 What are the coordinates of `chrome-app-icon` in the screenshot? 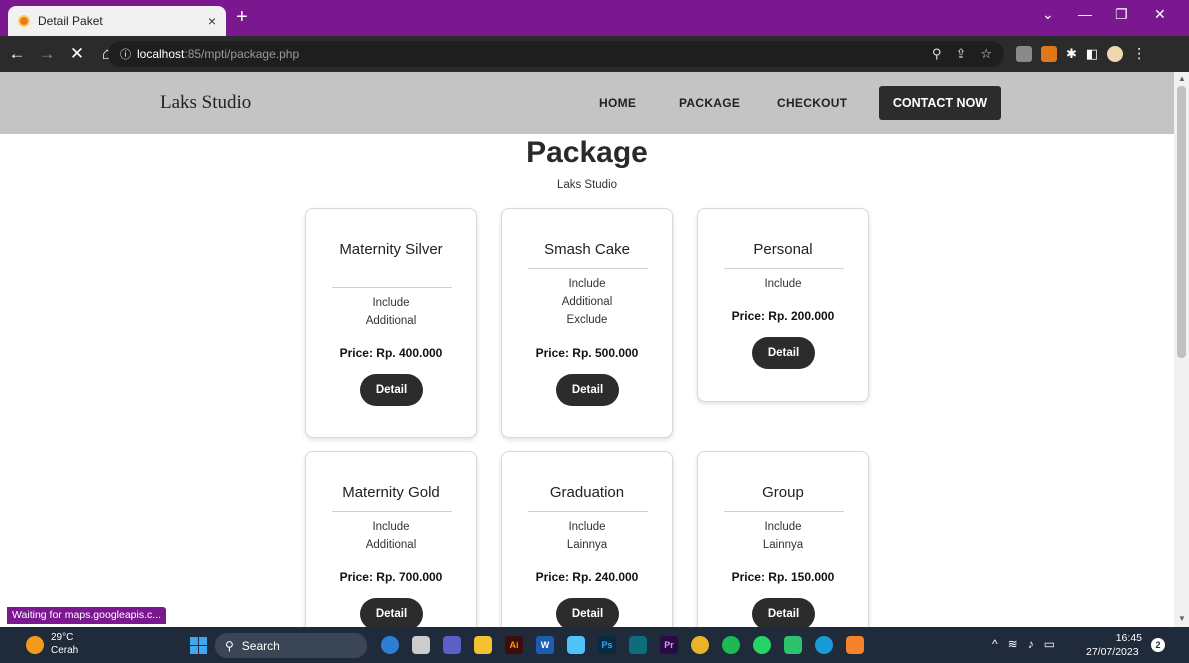 It's located at (700, 645).